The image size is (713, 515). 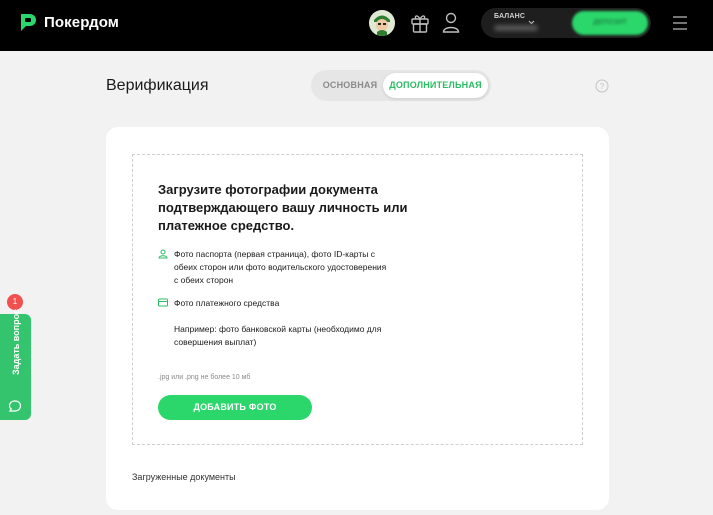 What do you see at coordinates (510, 16) in the screenshot?
I see `balance-label: БАЛАНС` at bounding box center [510, 16].